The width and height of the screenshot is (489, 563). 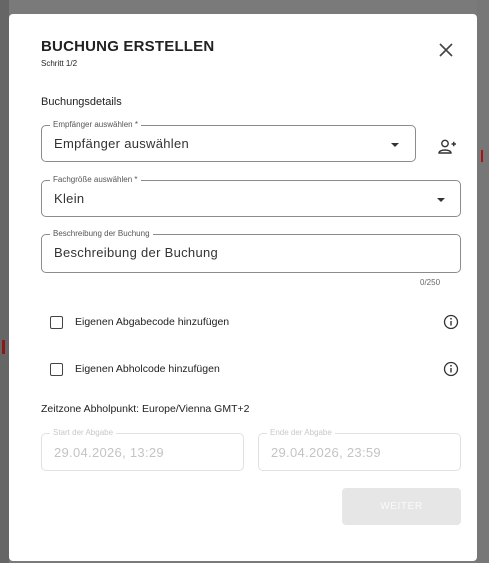 I want to click on description-field-value: Beschreibung der Buchung, so click(x=136, y=252).